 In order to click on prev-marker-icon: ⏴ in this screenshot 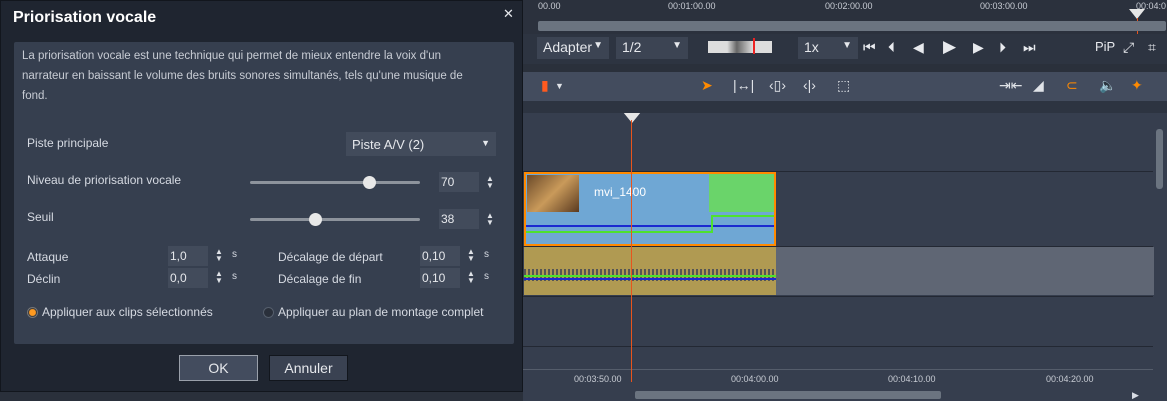, I will do `click(891, 47)`.